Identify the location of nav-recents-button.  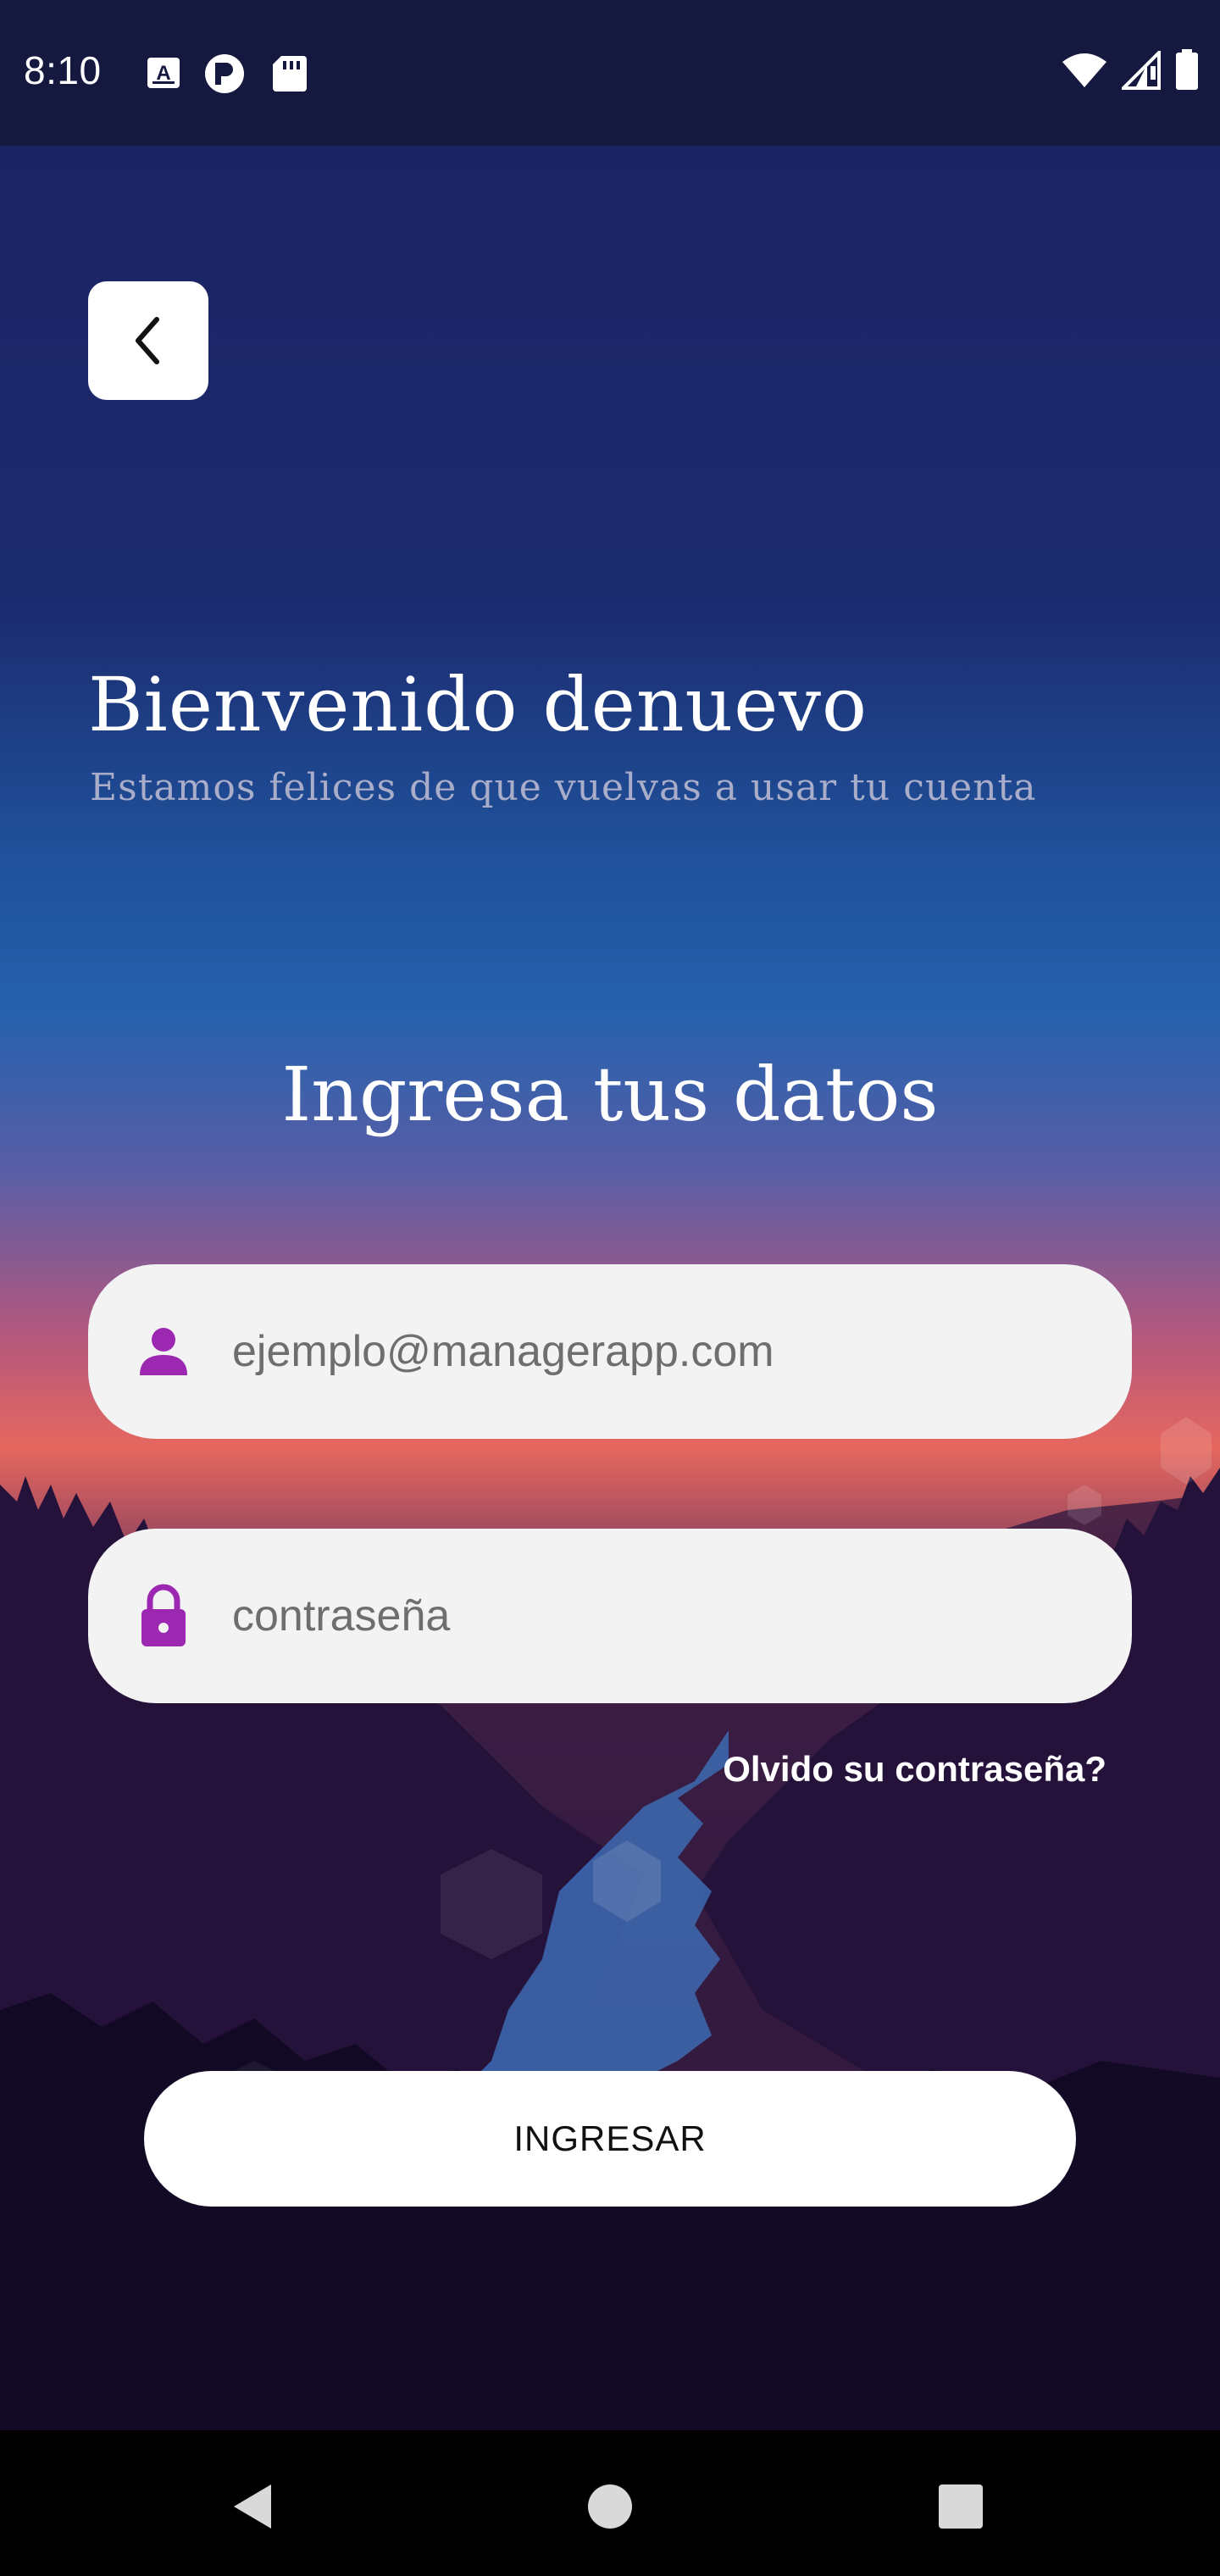
(961, 2506).